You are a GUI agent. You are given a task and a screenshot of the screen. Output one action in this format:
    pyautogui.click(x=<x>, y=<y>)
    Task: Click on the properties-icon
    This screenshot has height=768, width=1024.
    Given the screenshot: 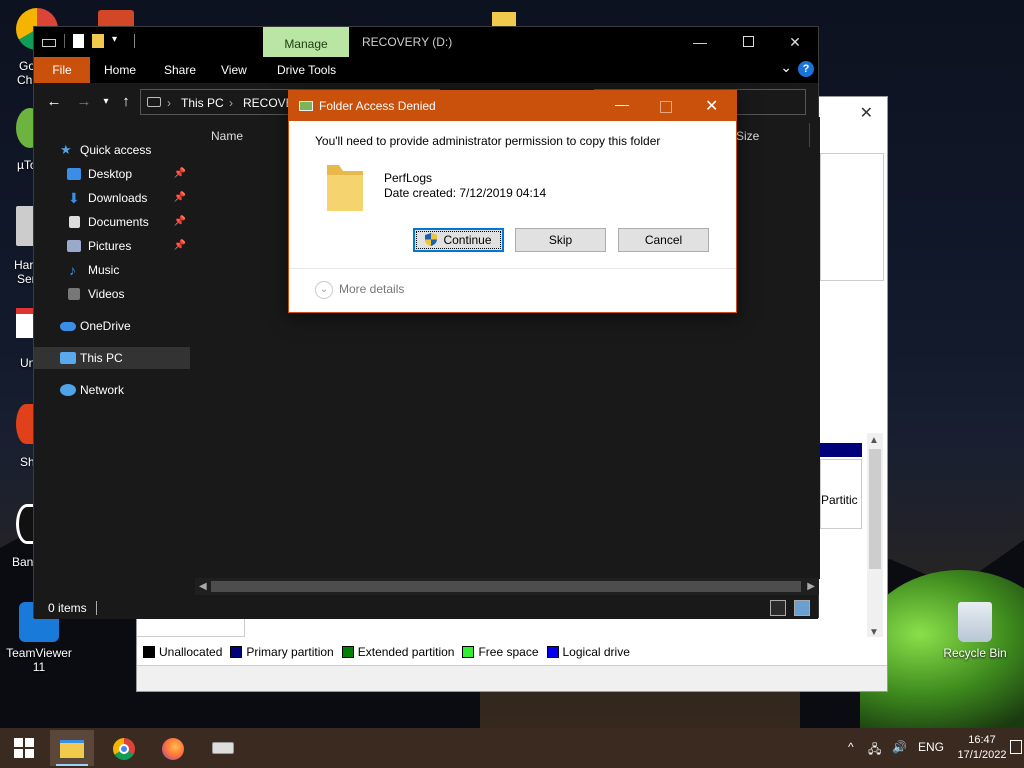 What is the action you would take?
    pyautogui.click(x=78, y=41)
    